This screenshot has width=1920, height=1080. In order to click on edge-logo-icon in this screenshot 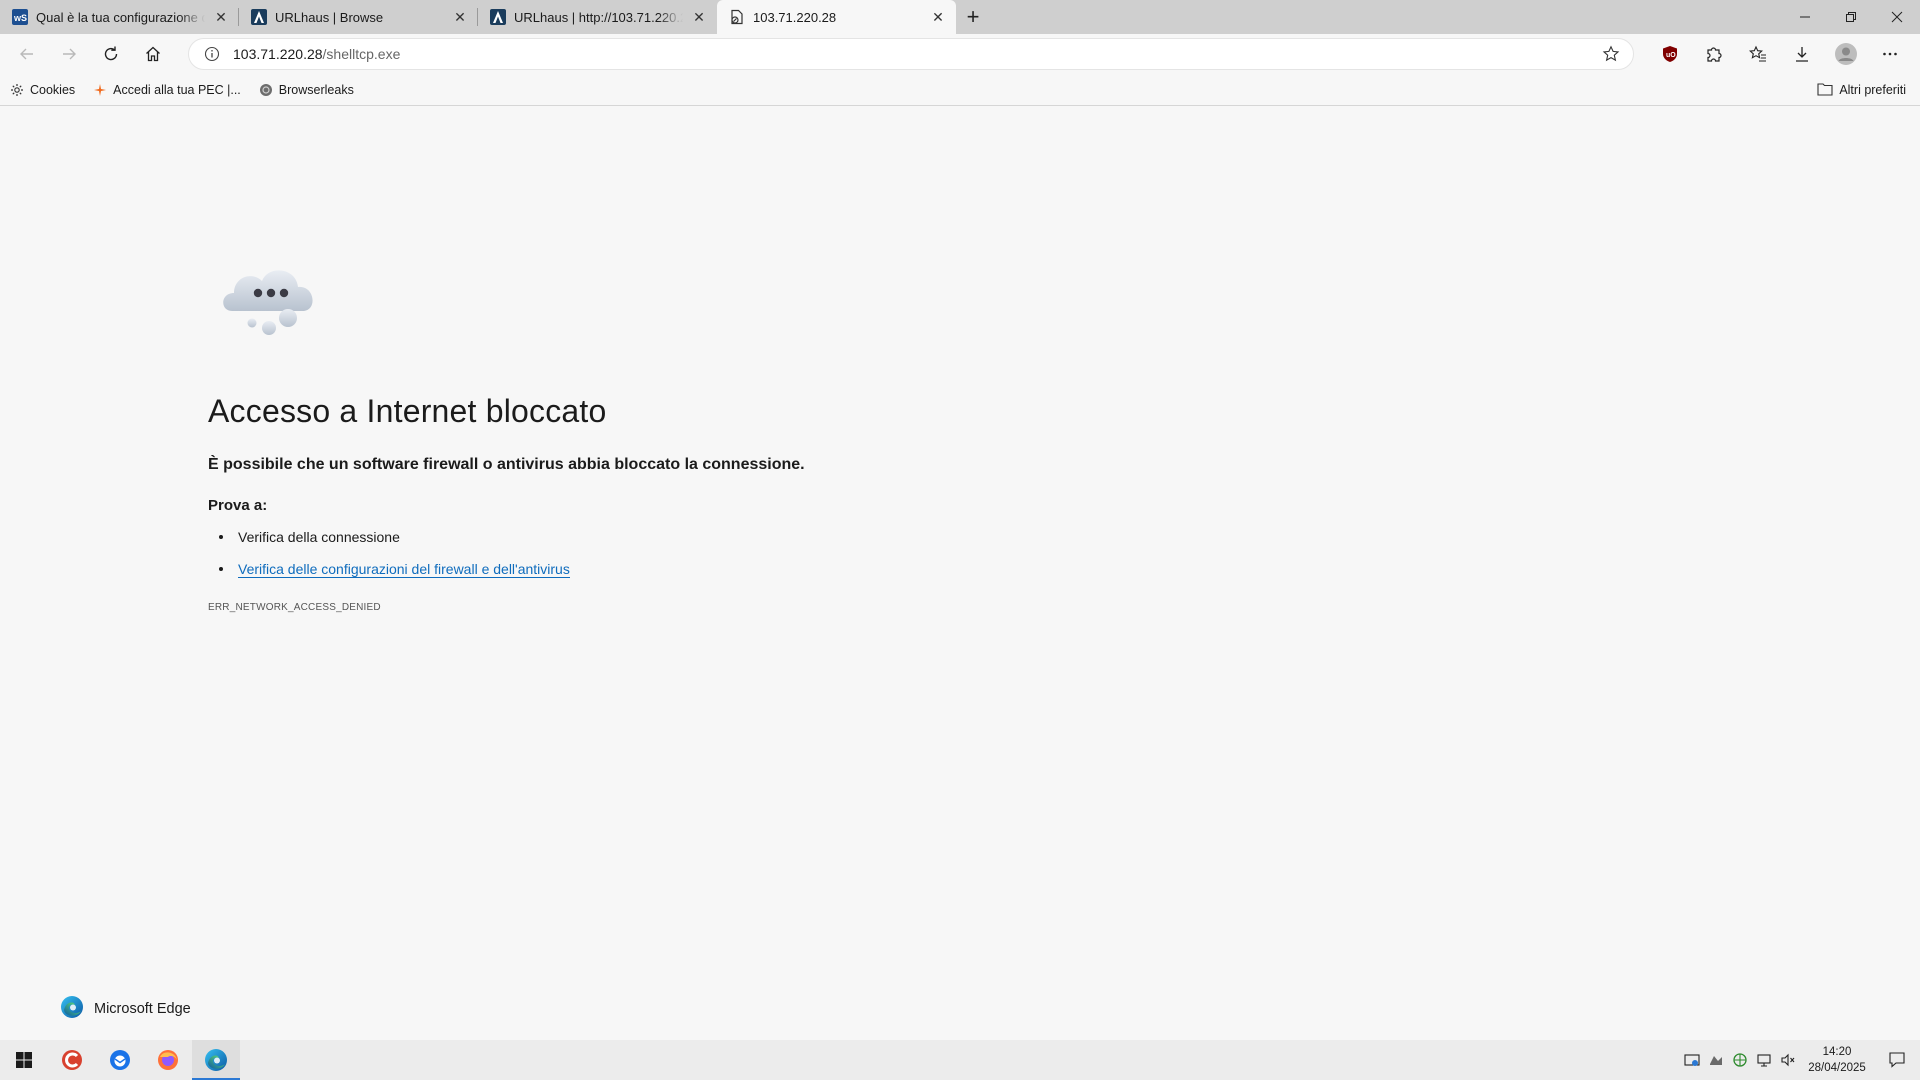, I will do `click(72, 1009)`.